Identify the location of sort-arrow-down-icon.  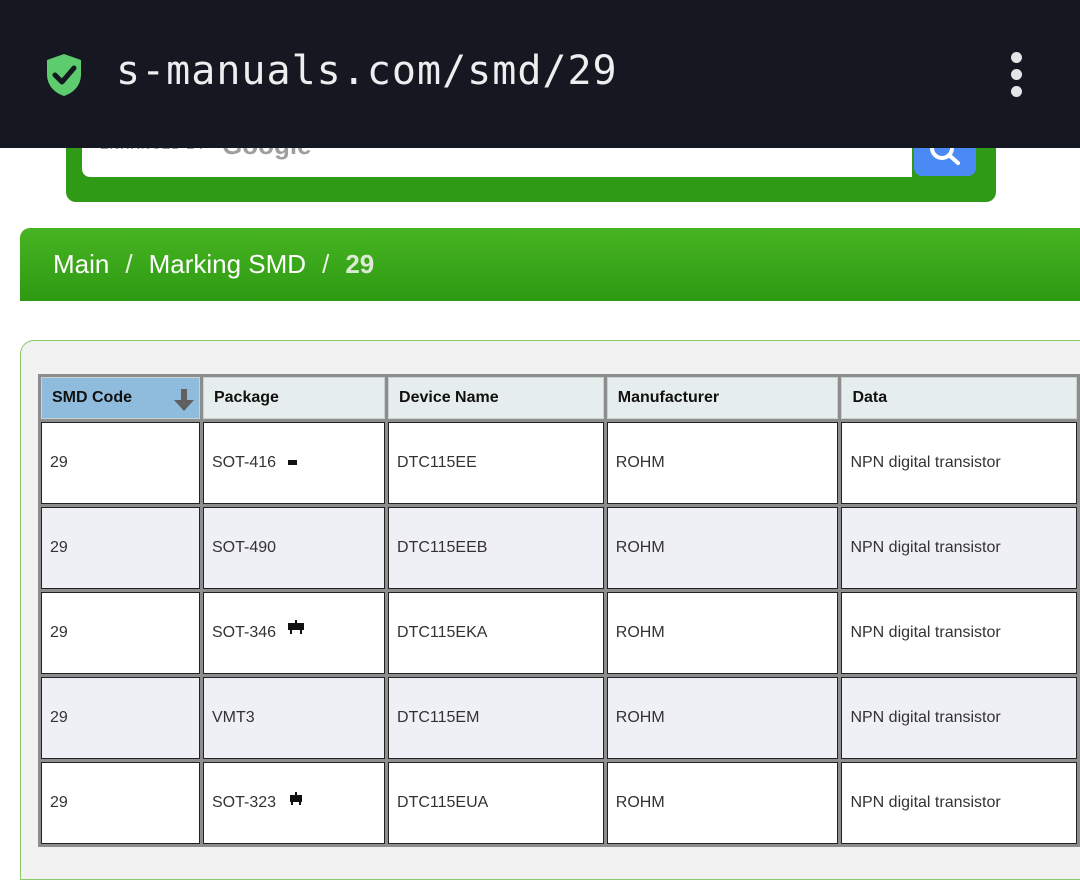
(184, 400).